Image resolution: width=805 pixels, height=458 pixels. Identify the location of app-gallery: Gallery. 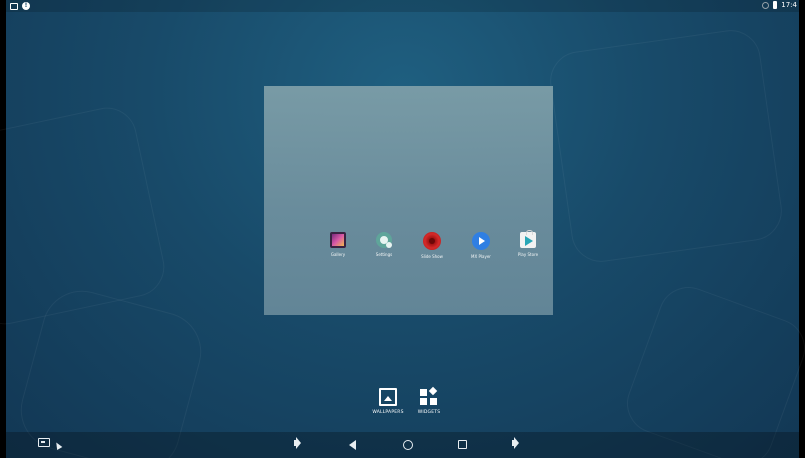
(338, 243).